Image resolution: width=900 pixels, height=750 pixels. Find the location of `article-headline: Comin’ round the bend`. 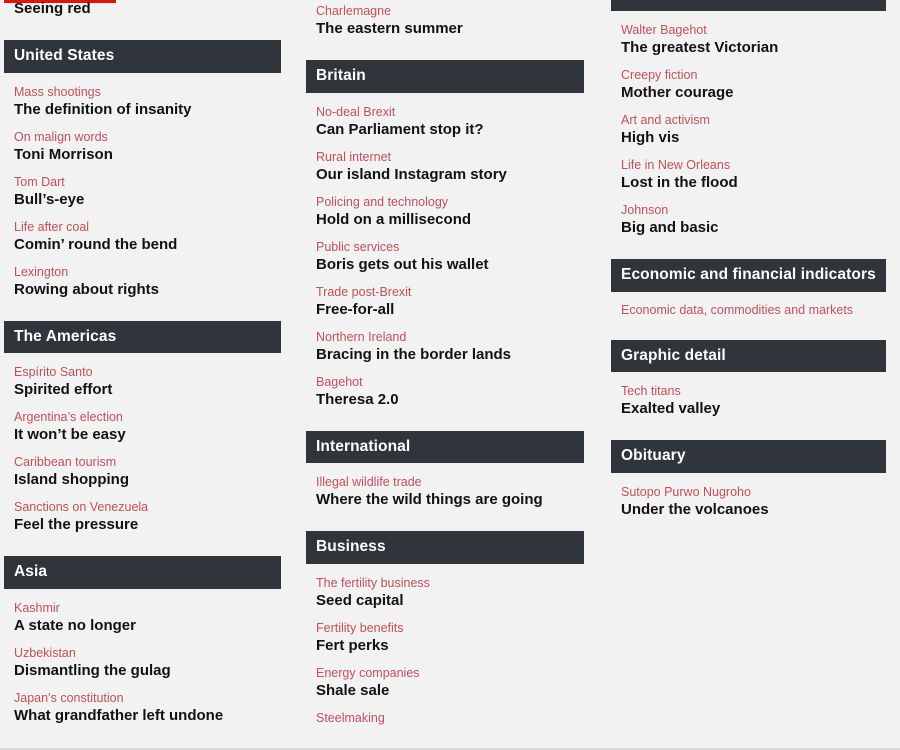

article-headline: Comin’ round the bend is located at coordinates (147, 245).